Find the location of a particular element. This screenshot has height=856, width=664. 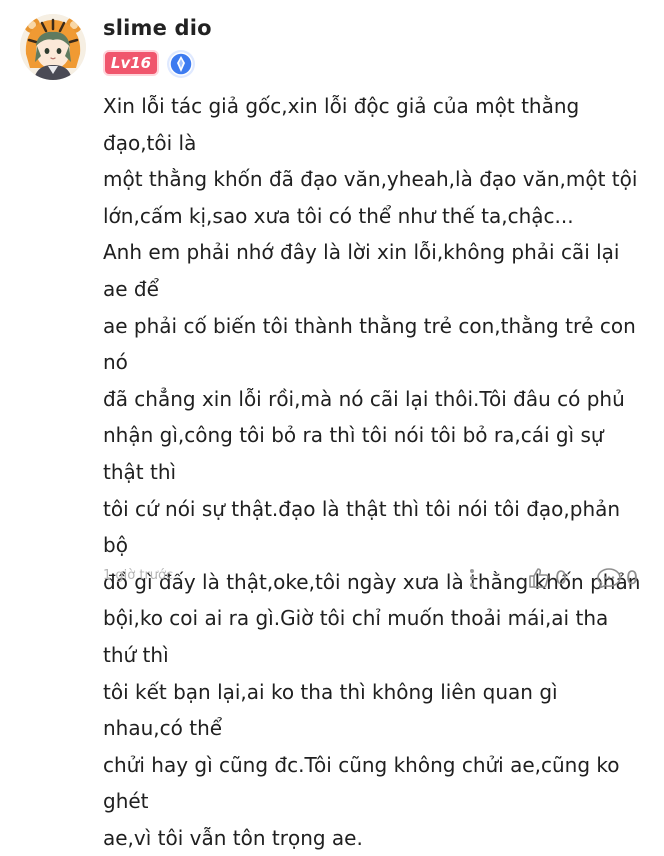

reply-count: 0 is located at coordinates (632, 578).